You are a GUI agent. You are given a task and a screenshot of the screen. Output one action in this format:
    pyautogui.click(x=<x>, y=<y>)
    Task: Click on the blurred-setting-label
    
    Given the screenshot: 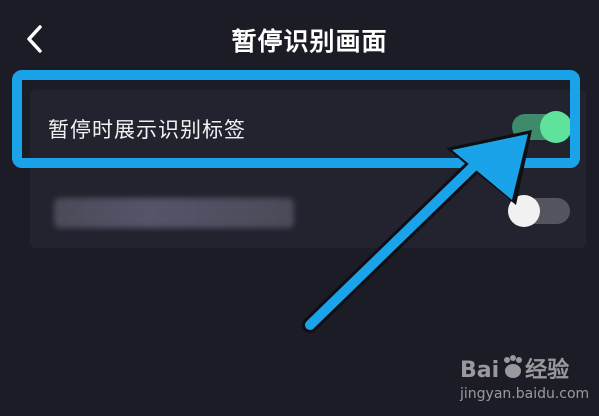 What is the action you would take?
    pyautogui.click(x=174, y=213)
    